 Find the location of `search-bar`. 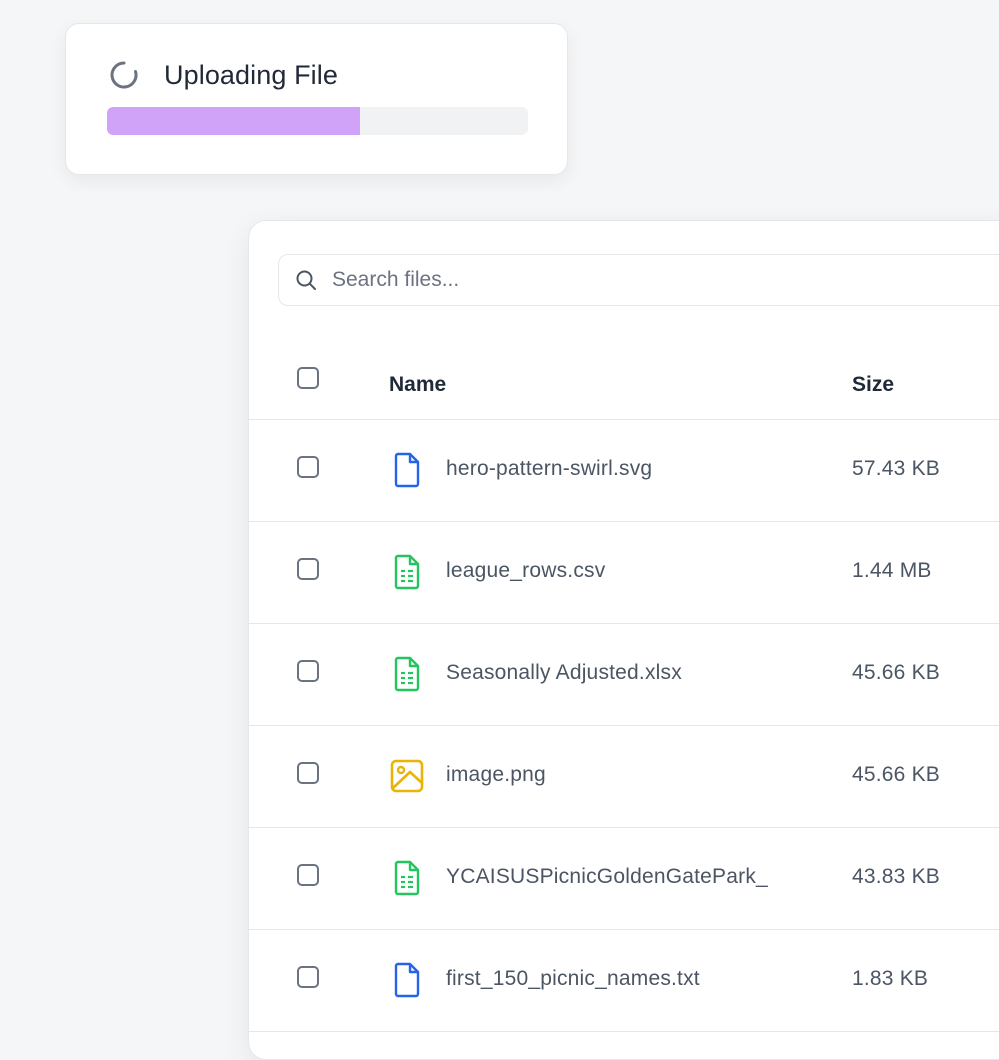

search-bar is located at coordinates (638, 280).